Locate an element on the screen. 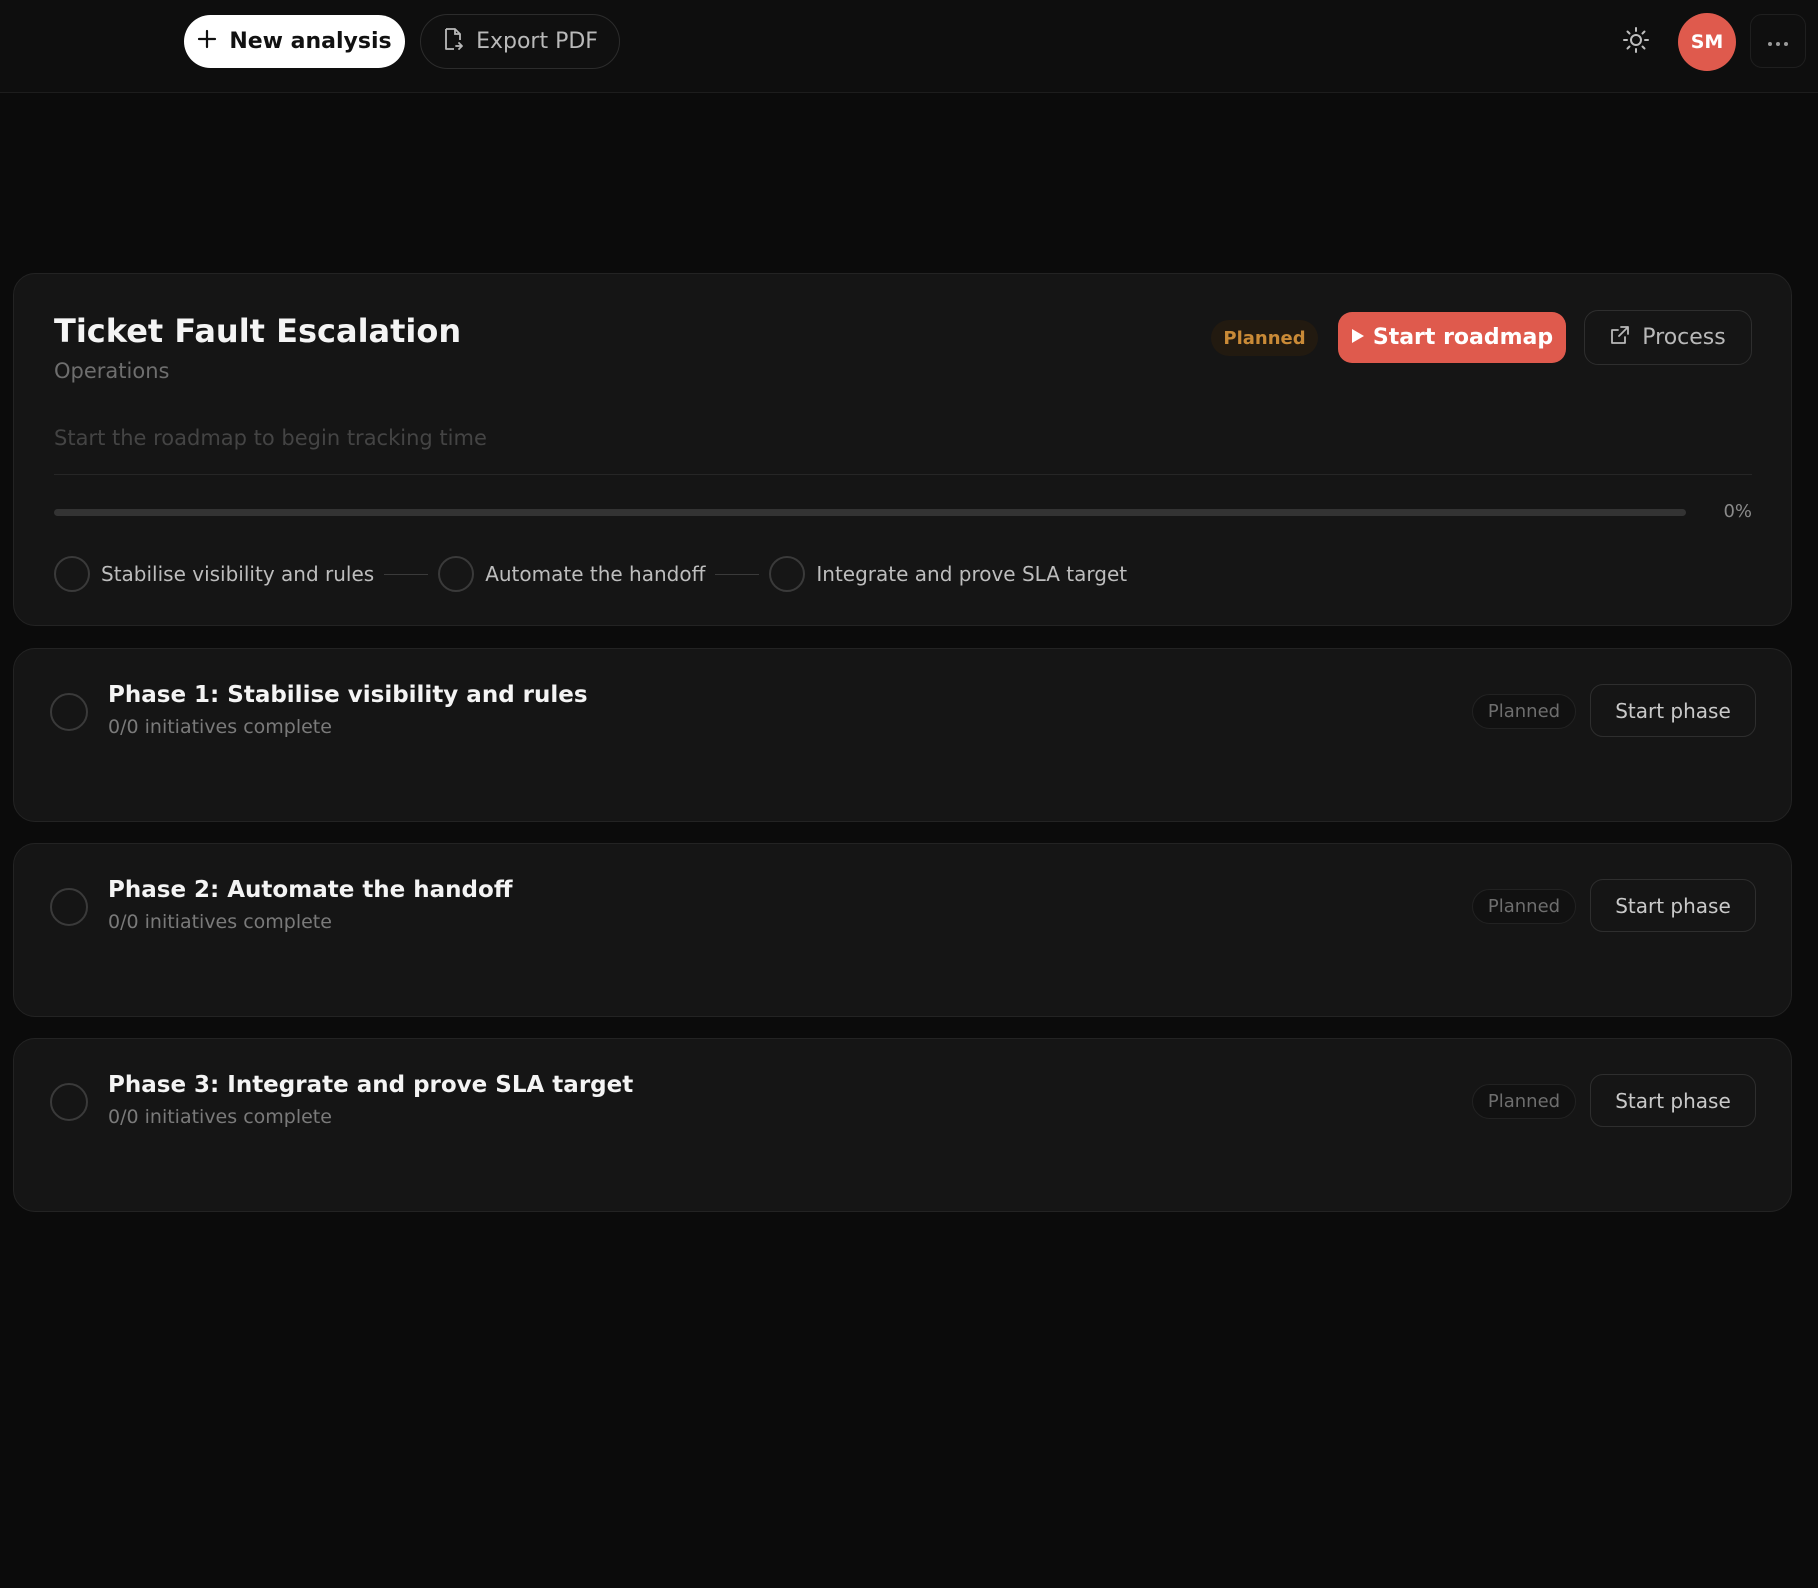 This screenshot has width=1818, height=1588. phase-title: Phase 2: Automate the handoff is located at coordinates (310, 890).